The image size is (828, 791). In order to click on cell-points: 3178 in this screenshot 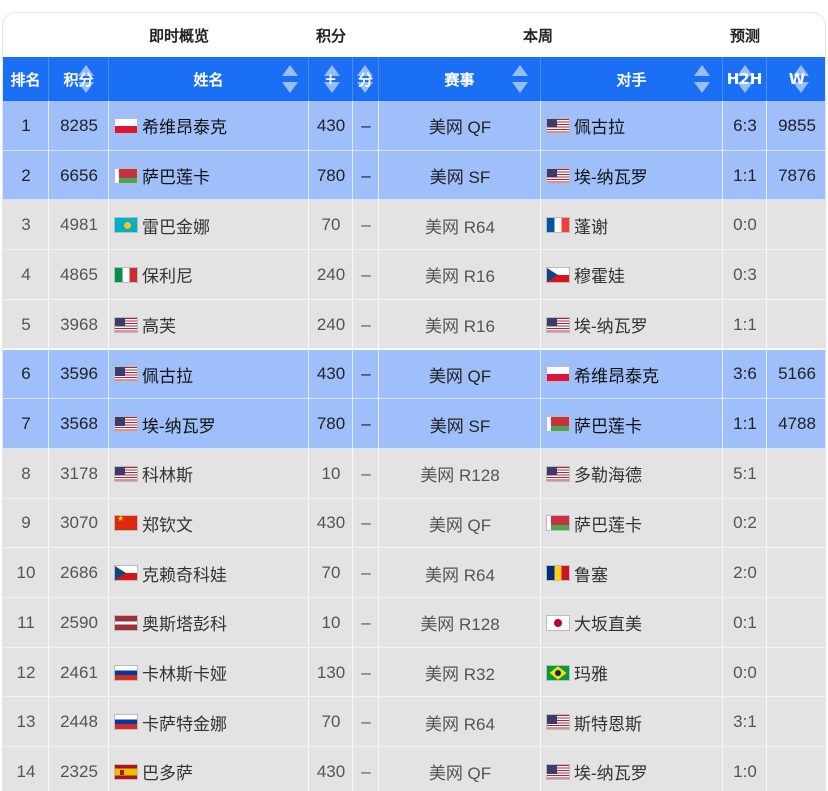, I will do `click(79, 473)`.